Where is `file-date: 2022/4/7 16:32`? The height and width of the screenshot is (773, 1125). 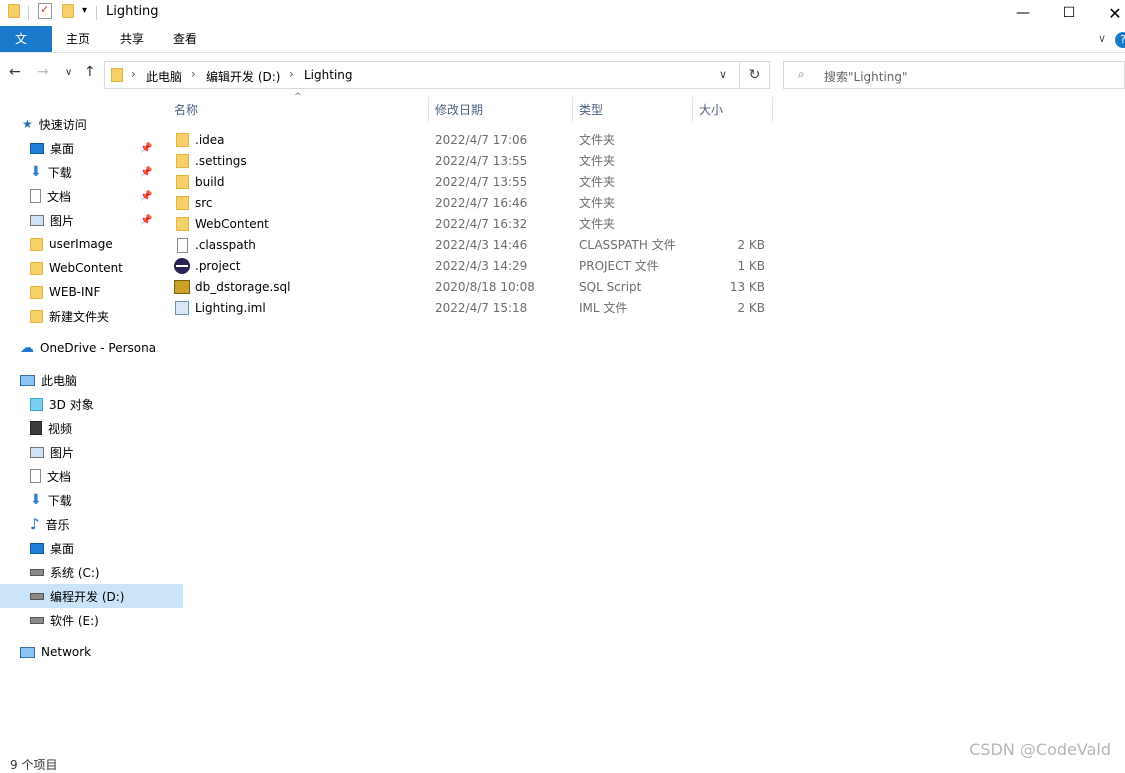
file-date: 2022/4/7 16:32 is located at coordinates (481, 224).